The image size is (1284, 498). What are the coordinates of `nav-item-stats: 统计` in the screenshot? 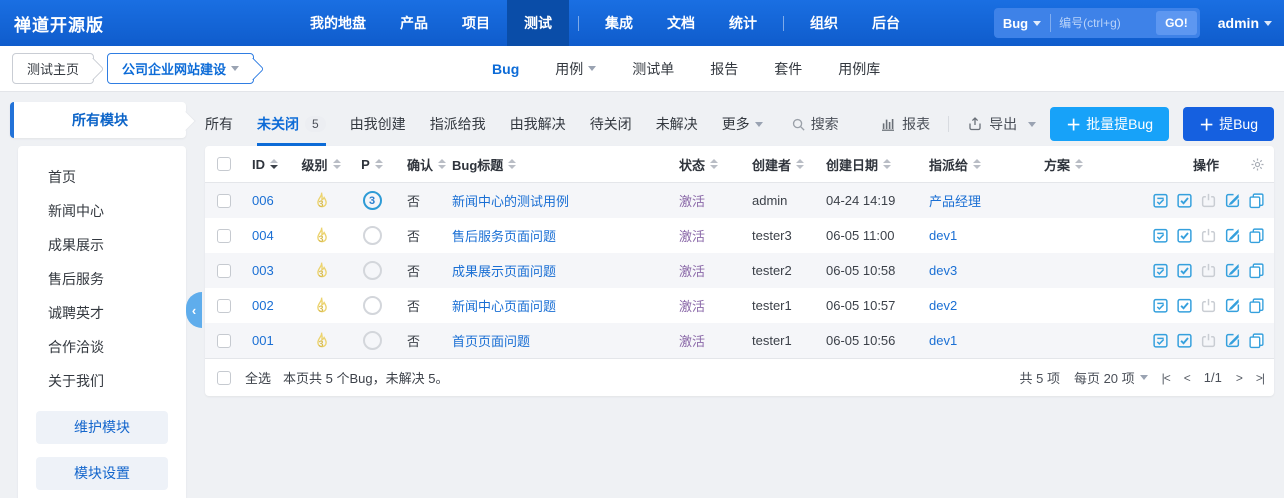 It's located at (743, 23).